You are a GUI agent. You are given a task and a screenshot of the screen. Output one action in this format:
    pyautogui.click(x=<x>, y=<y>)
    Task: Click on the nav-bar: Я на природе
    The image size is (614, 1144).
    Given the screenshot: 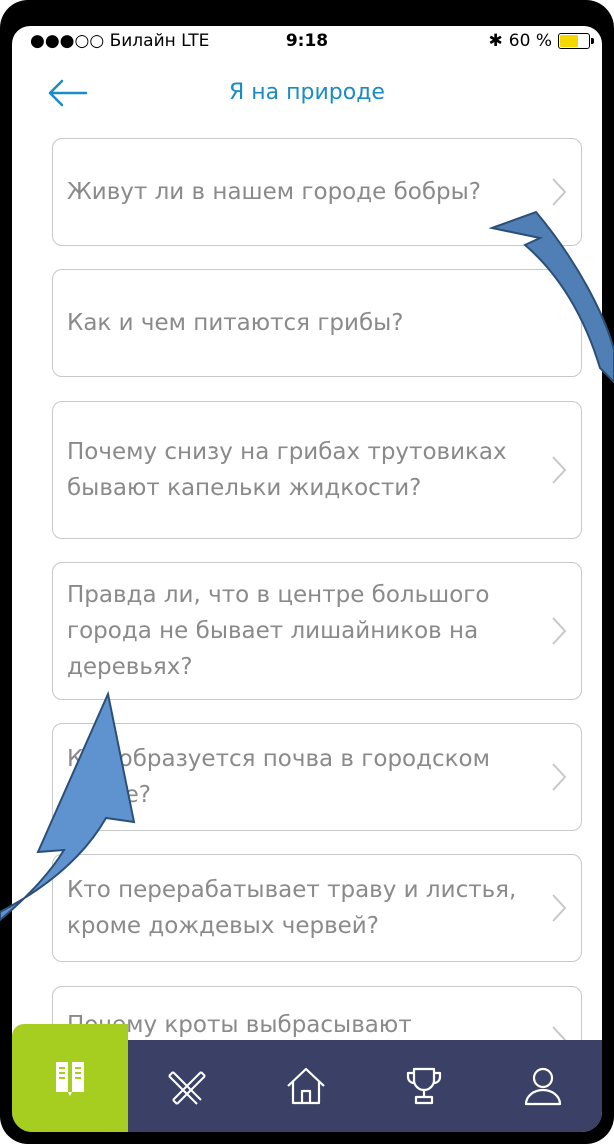 What is the action you would take?
    pyautogui.click(x=307, y=93)
    